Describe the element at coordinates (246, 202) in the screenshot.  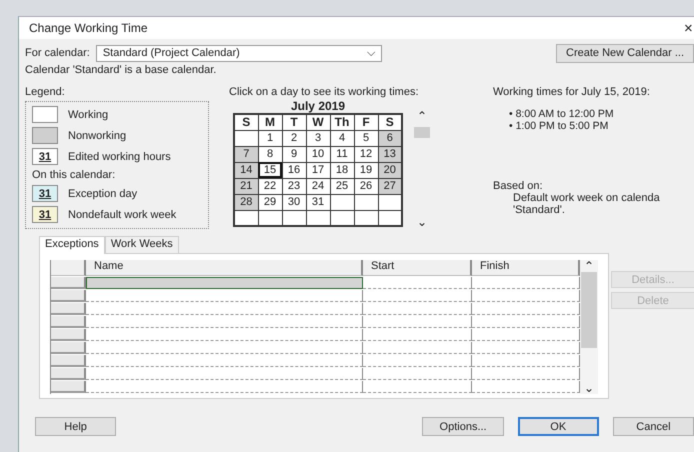
I see `day-cell: 28` at that location.